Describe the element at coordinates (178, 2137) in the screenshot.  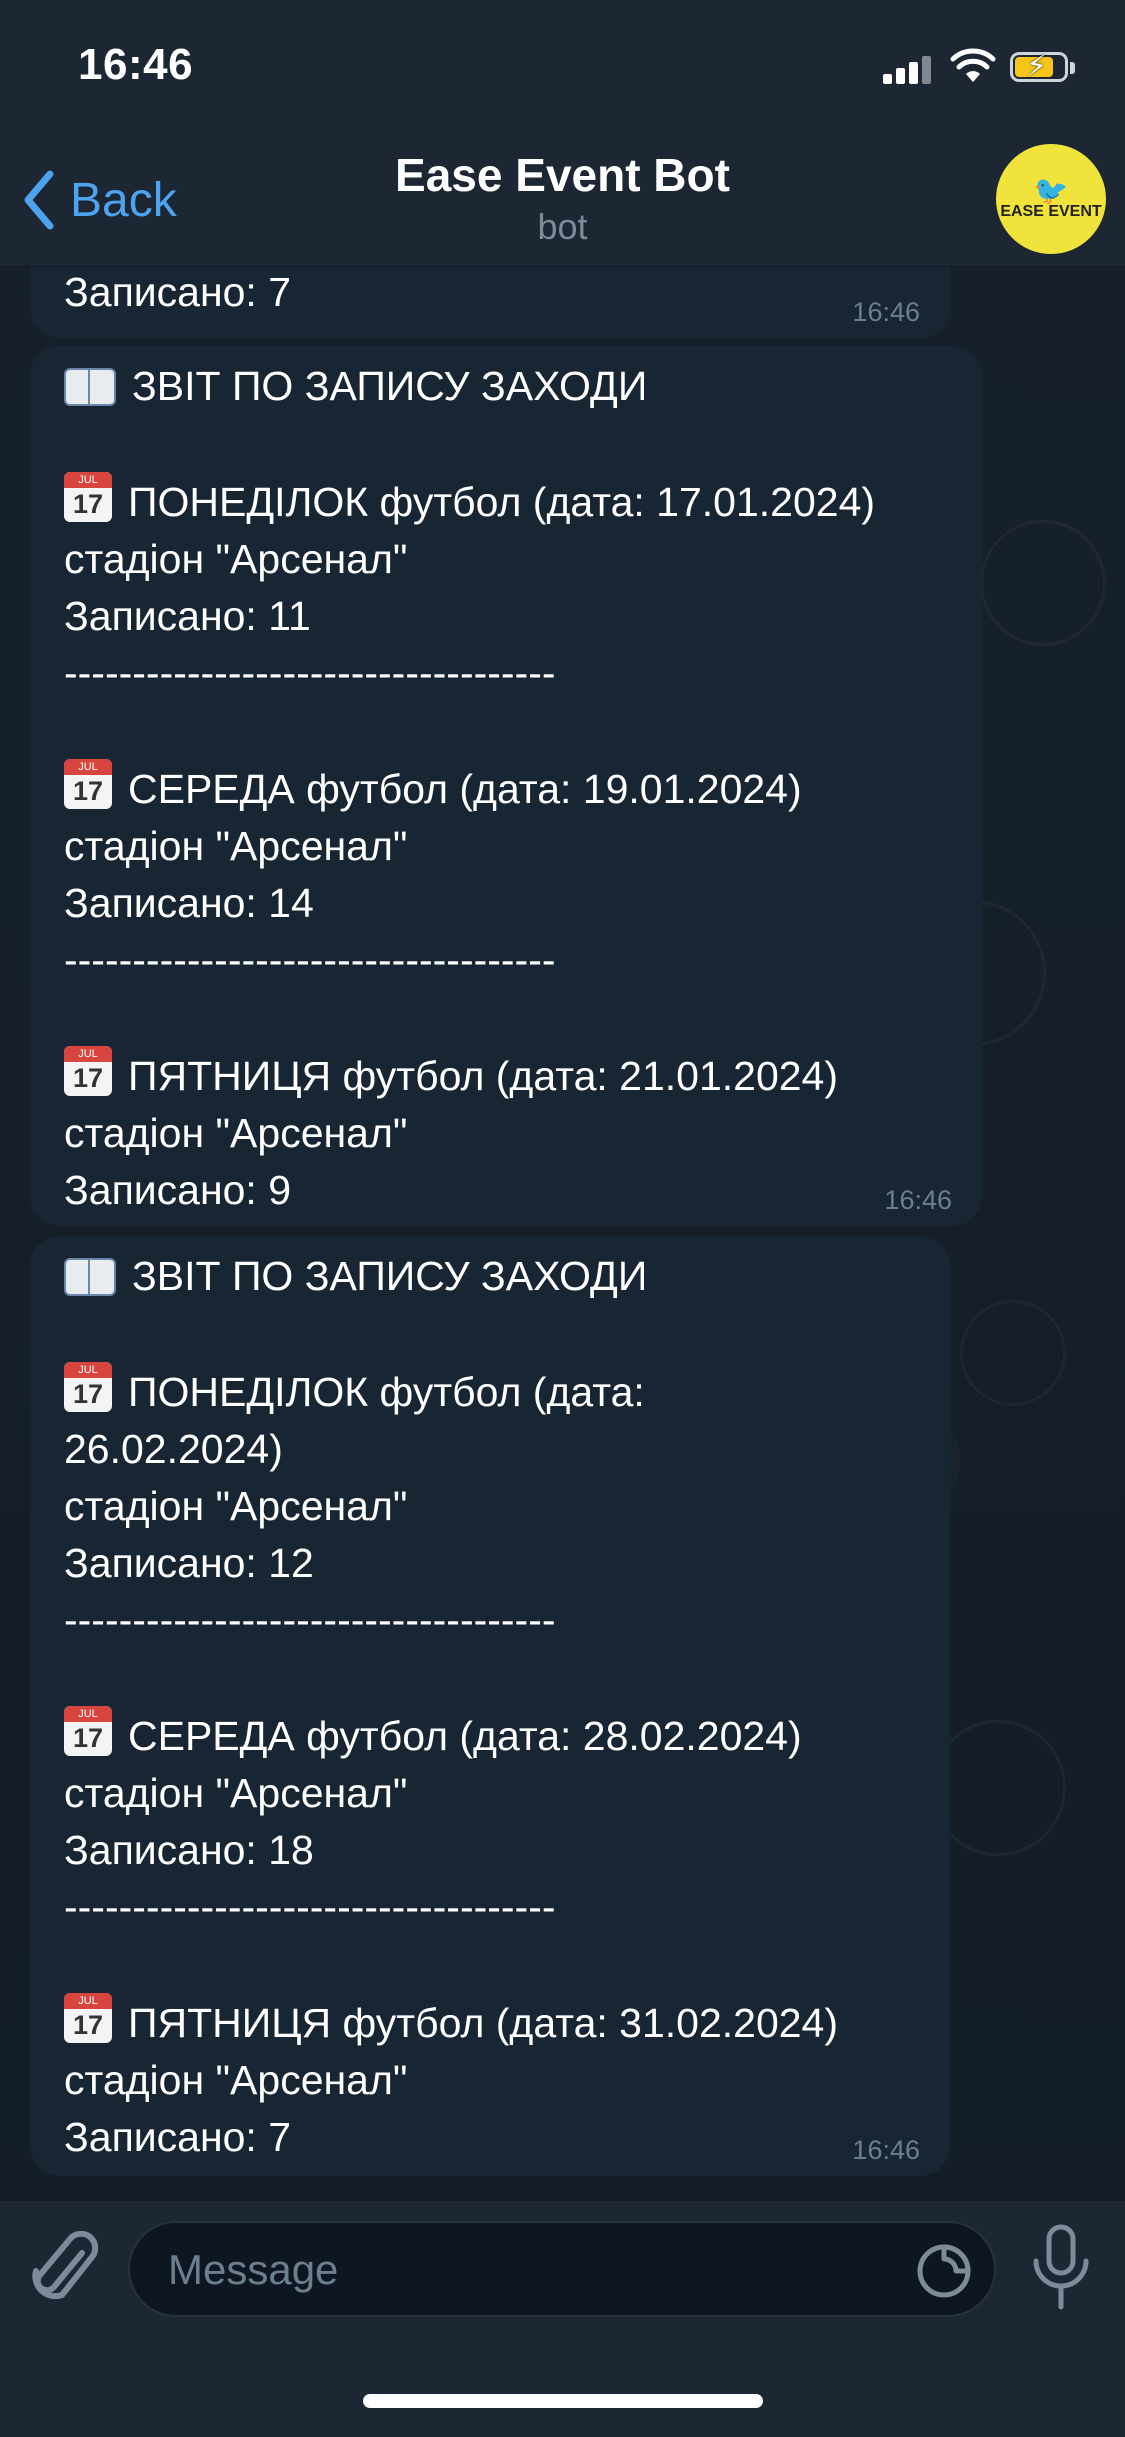
I see `event-count: Записано: 7` at that location.